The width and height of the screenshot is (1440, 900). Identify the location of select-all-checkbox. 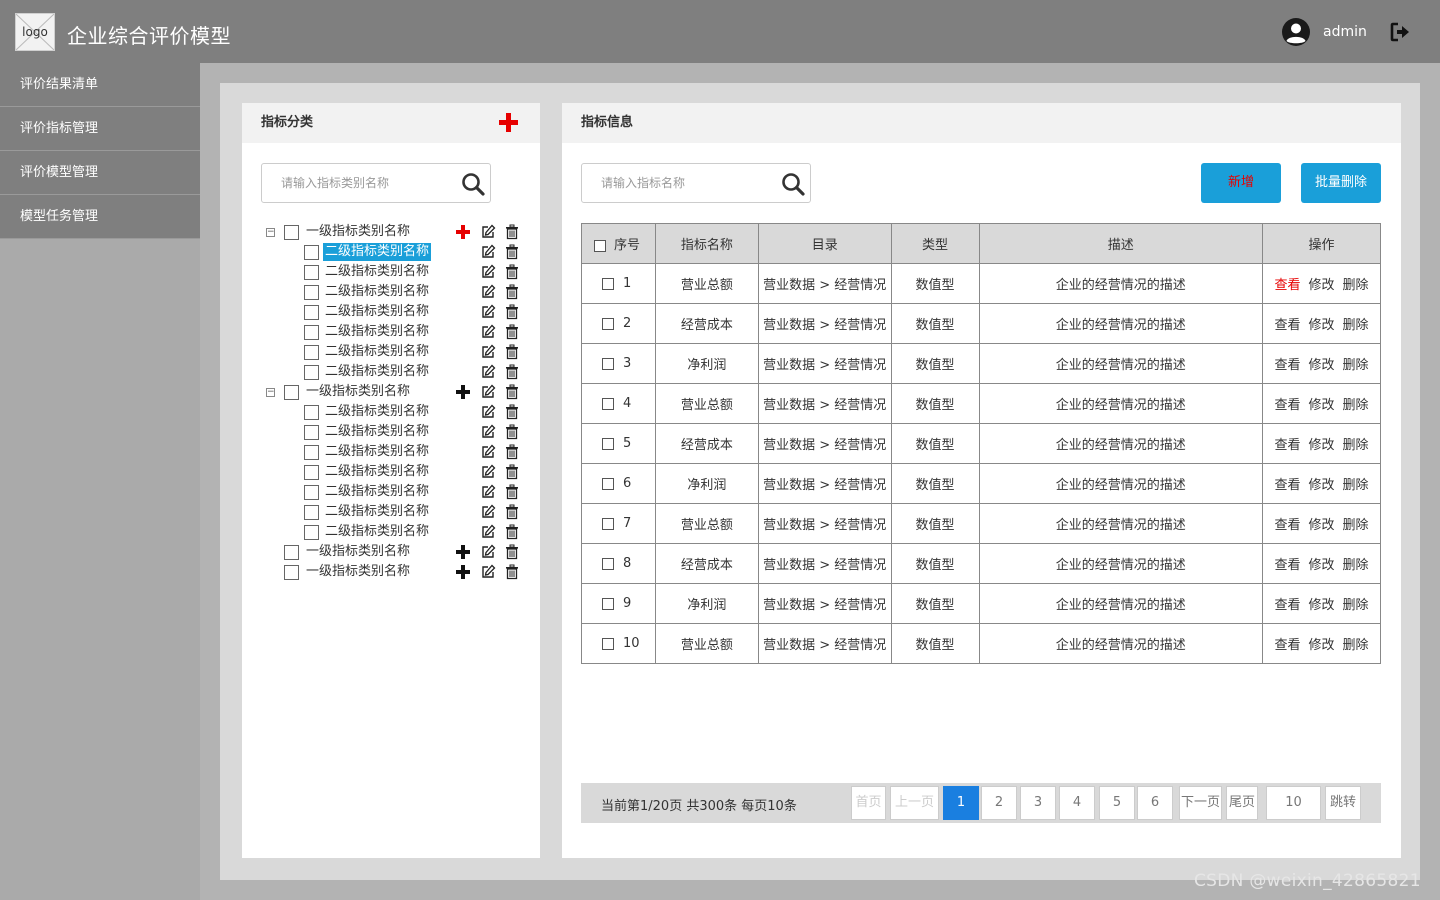
(600, 245).